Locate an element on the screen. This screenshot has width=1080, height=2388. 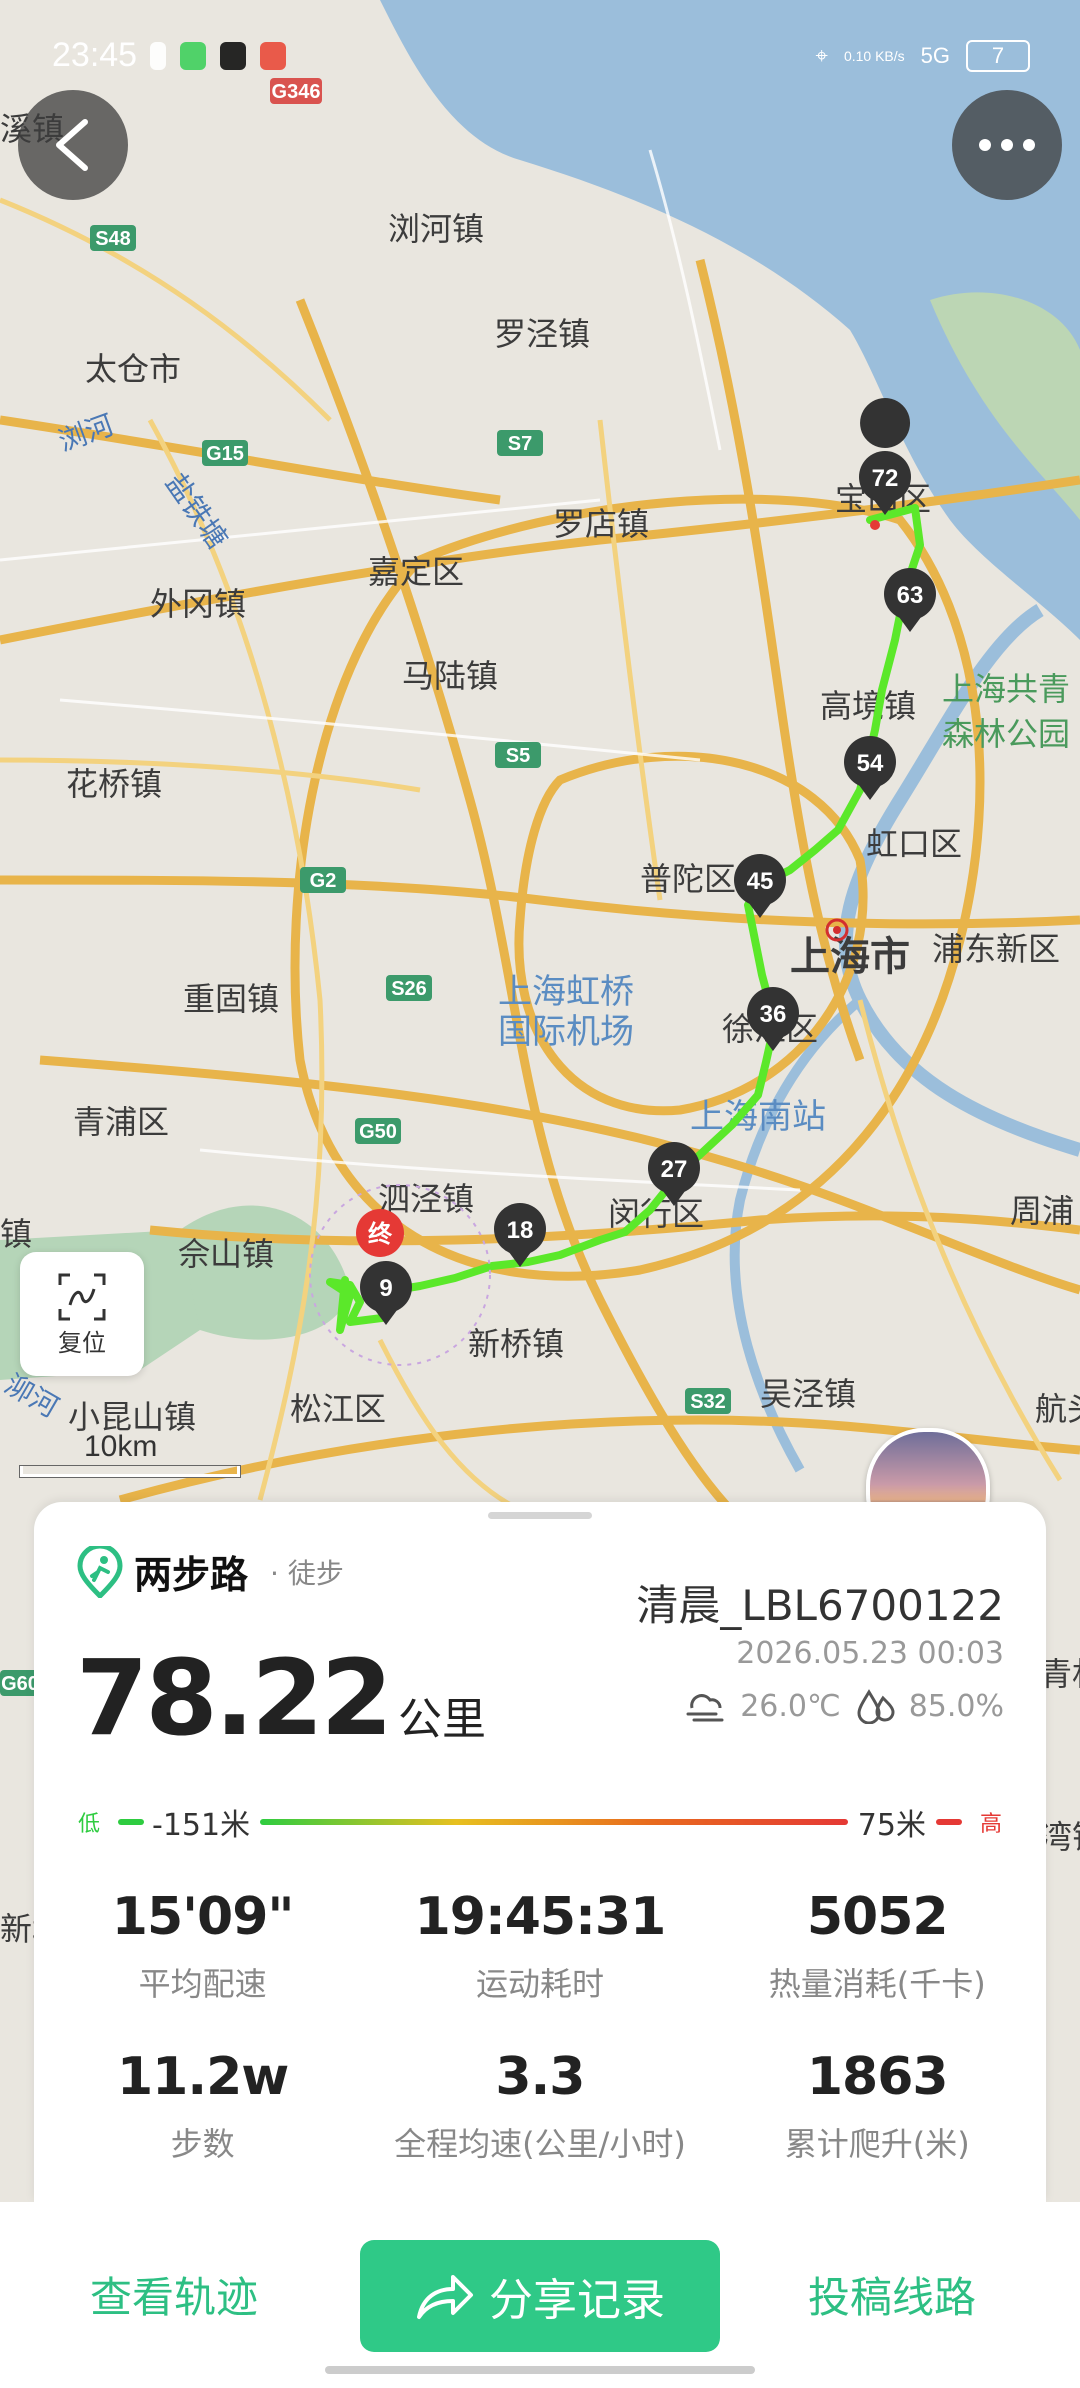
map-label: 青浦区 is located at coordinates (121, 1122).